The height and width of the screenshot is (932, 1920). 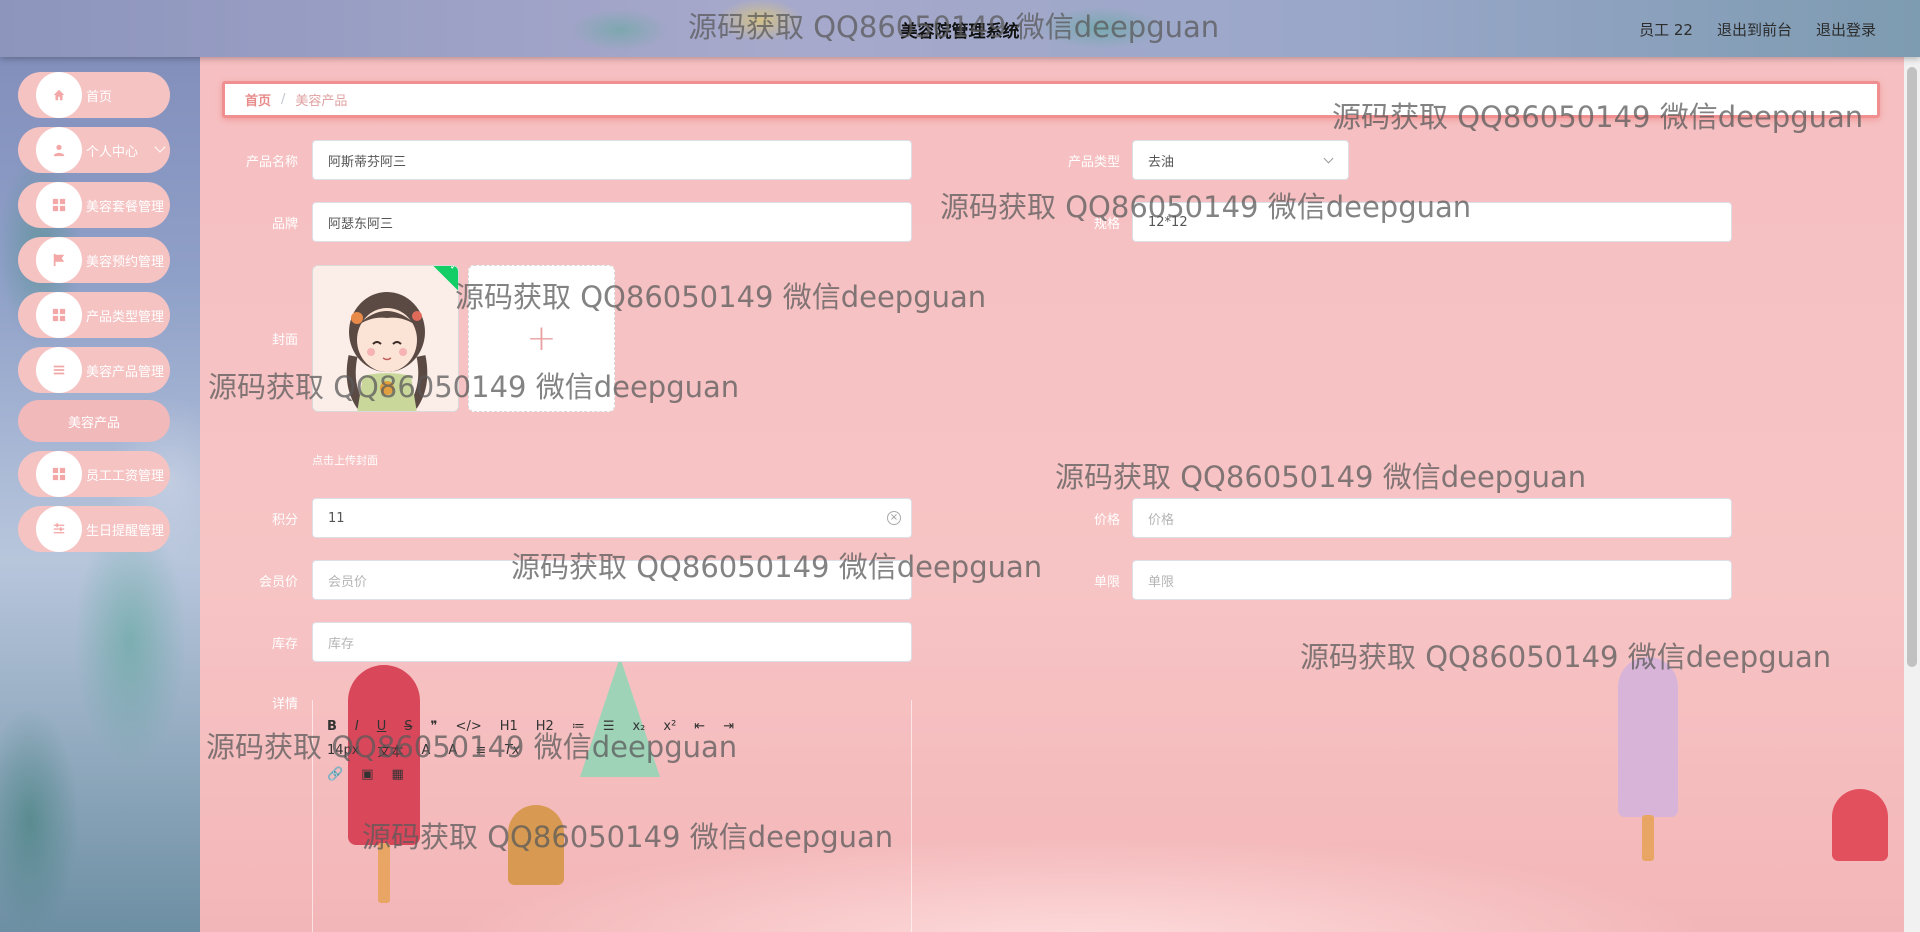 What do you see at coordinates (638, 726) in the screenshot?
I see `subscript-button: x₂` at bounding box center [638, 726].